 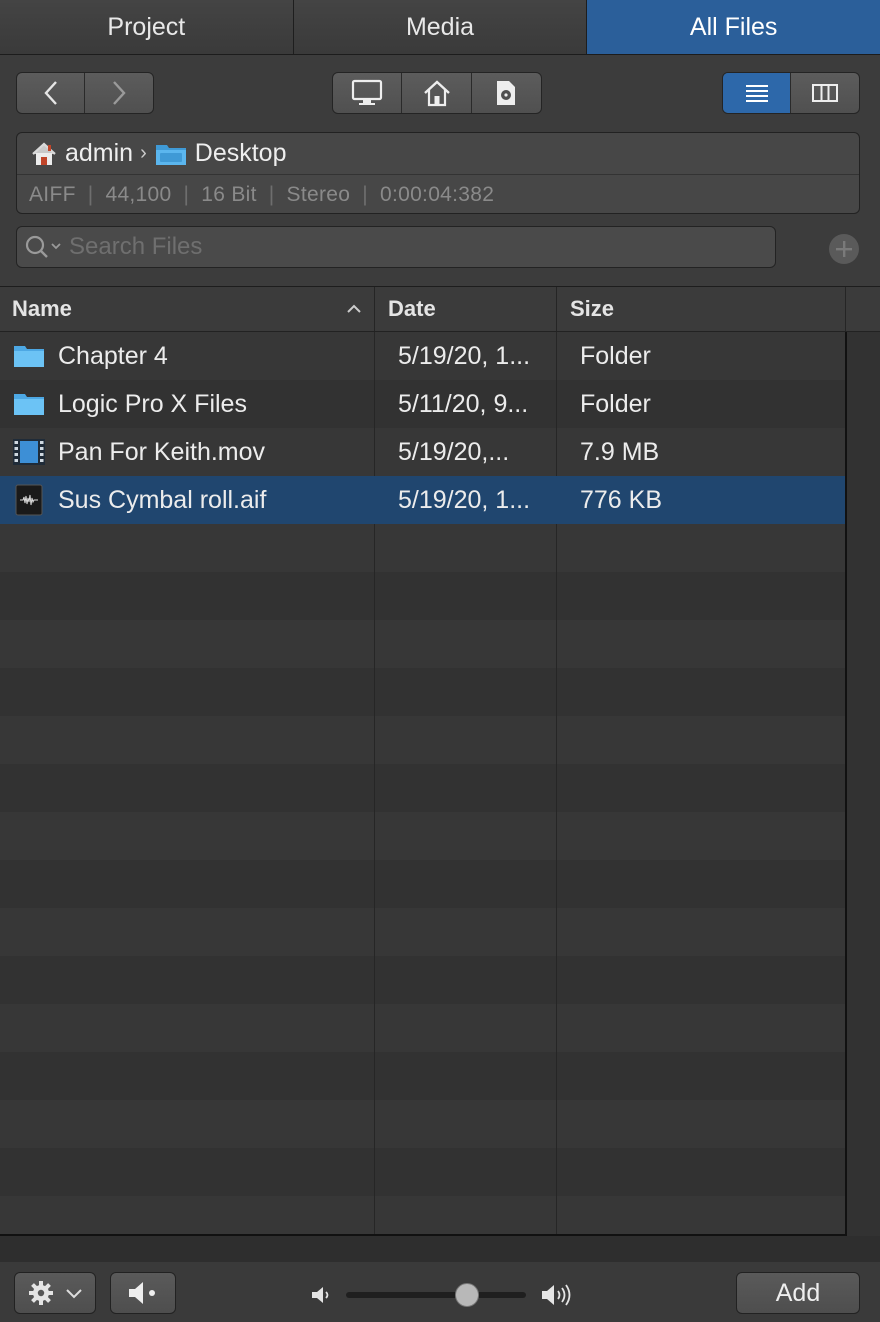 I want to click on preview-button, so click(x=143, y=1293).